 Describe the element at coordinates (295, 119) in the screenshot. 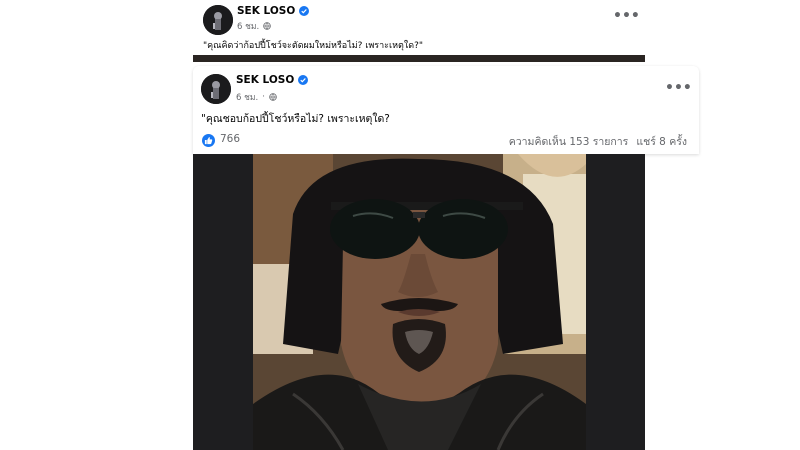

I see `post-text: "คุณชอบก้อปปี้โชว์หรือไม่? เพราะเหตุใด?` at that location.